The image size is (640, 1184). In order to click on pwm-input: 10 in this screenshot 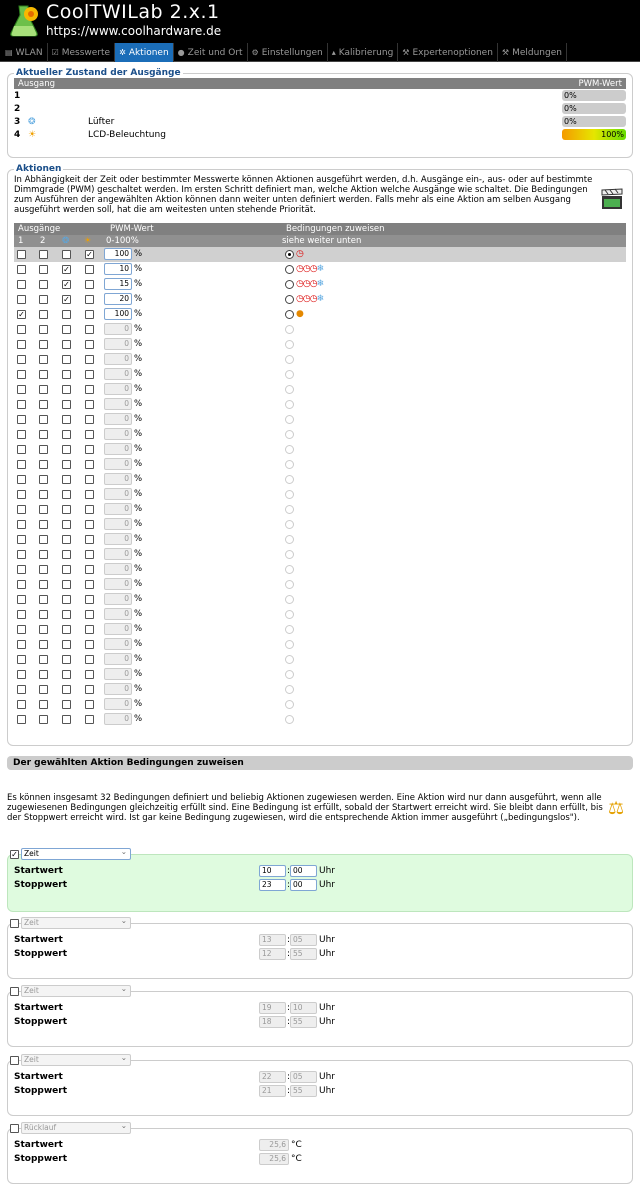, I will do `click(118, 269)`.